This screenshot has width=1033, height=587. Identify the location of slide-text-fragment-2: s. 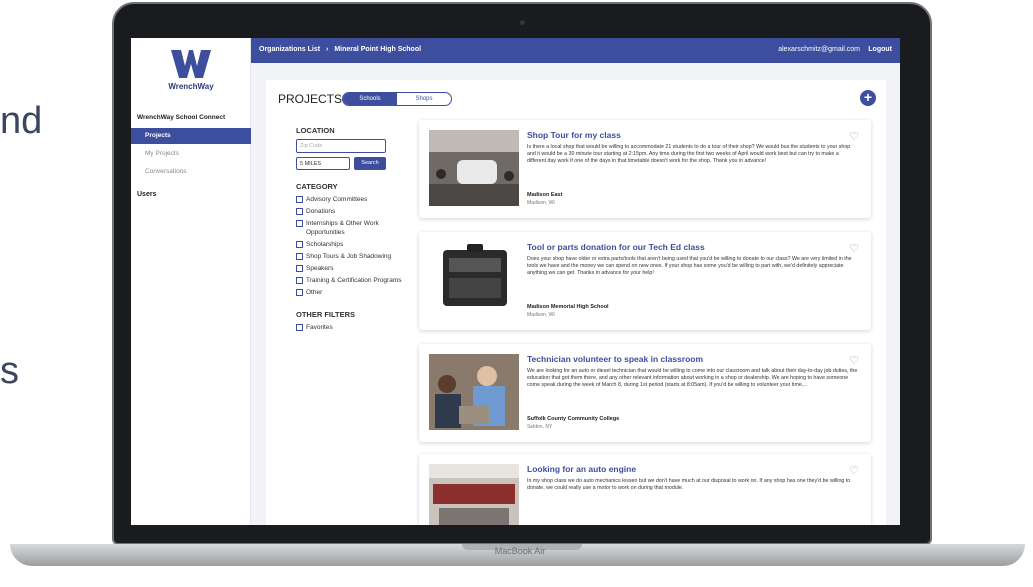
(9, 371).